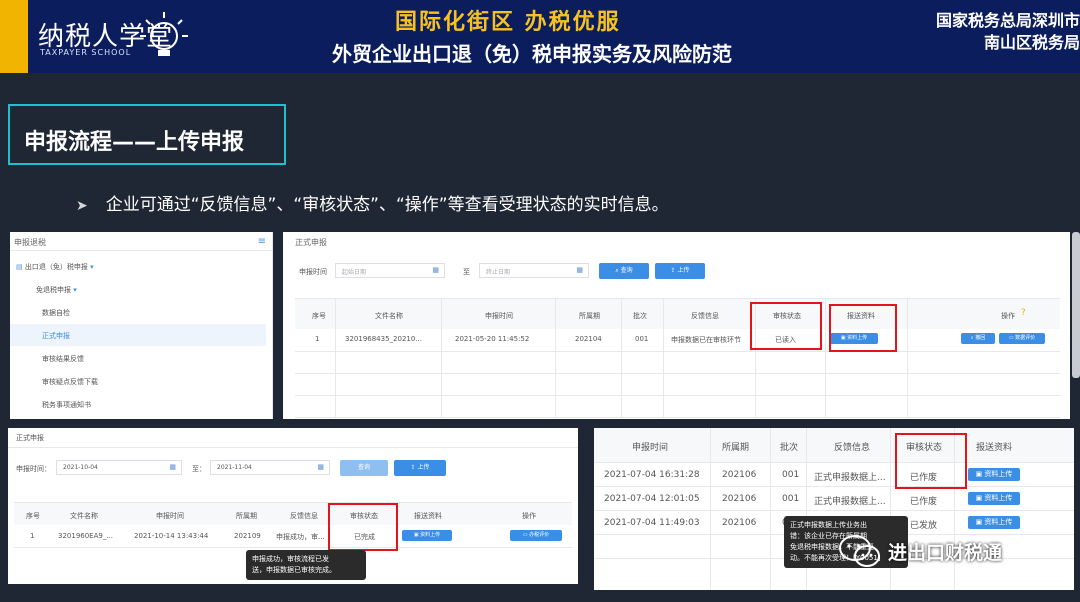  I want to click on withdraw-button: ⌕ 撤回, so click(978, 338).